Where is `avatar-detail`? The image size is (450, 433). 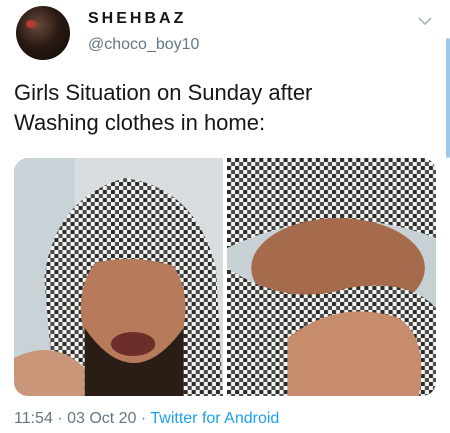 avatar-detail is located at coordinates (31, 24).